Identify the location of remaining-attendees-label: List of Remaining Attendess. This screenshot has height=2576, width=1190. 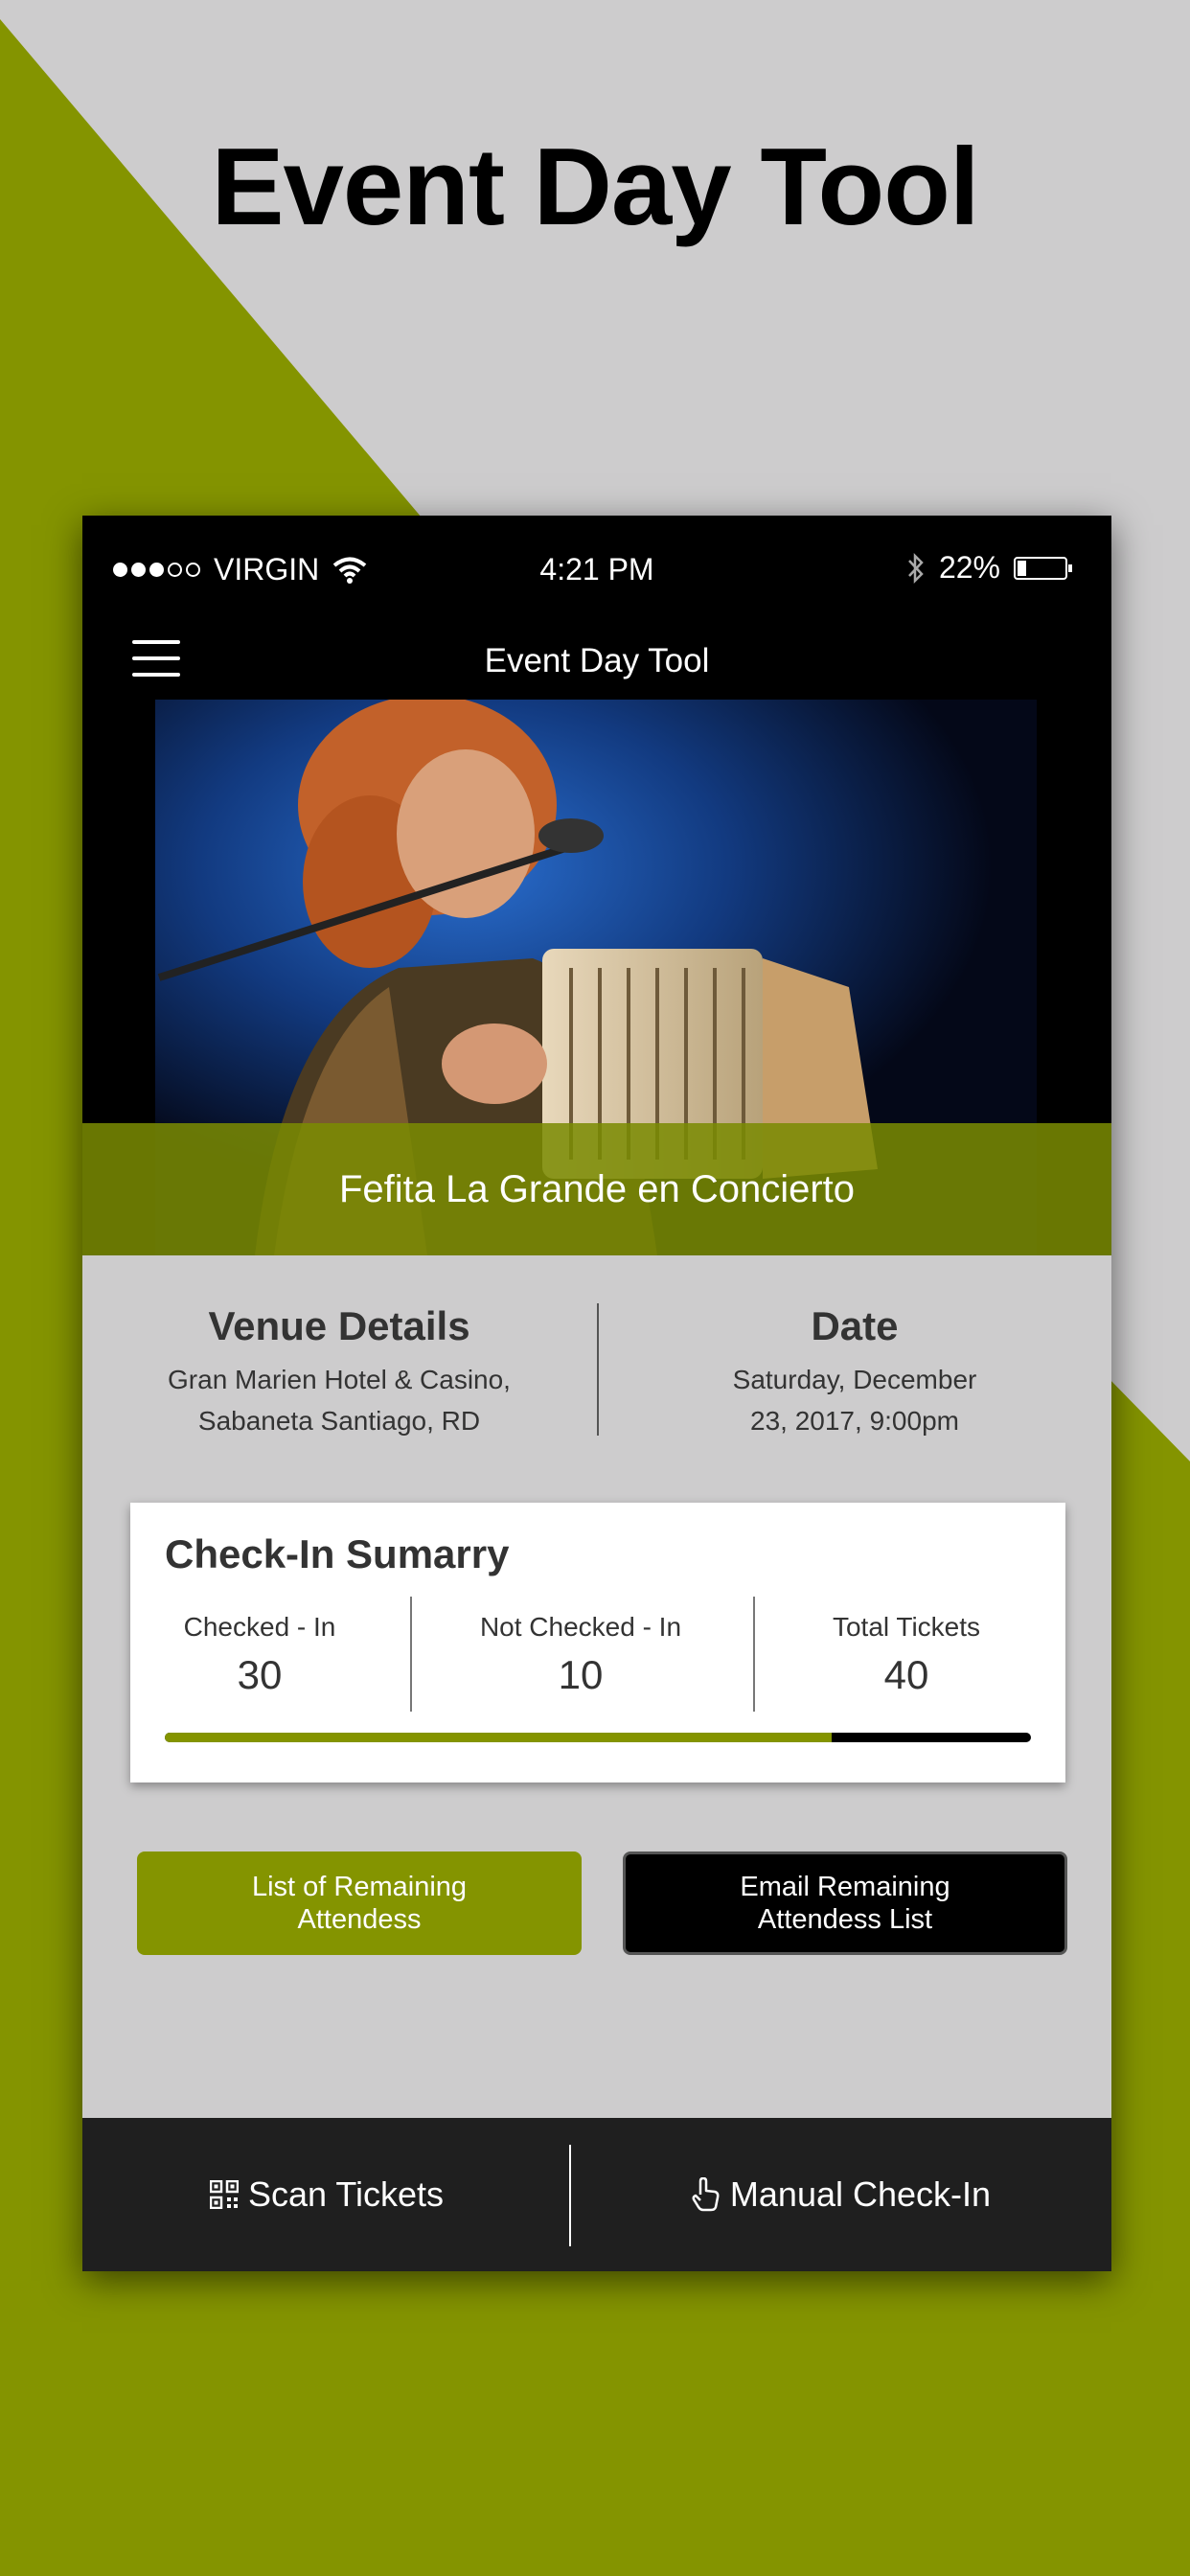
(359, 1903).